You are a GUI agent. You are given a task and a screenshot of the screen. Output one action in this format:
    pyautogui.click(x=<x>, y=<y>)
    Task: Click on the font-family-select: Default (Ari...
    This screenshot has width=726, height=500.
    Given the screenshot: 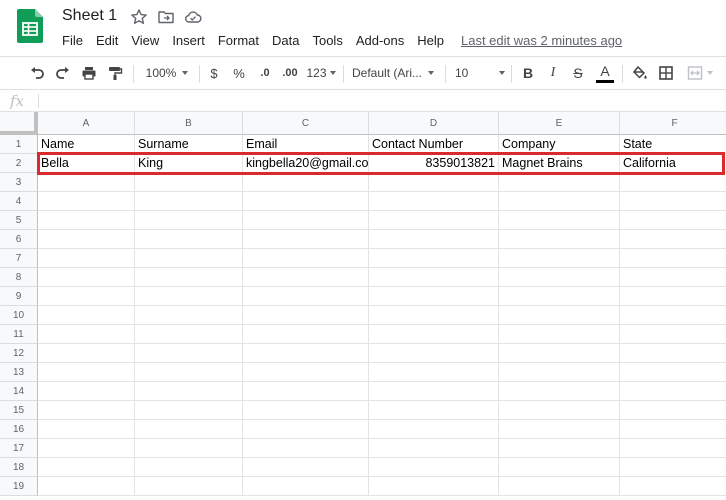 What is the action you would take?
    pyautogui.click(x=395, y=73)
    